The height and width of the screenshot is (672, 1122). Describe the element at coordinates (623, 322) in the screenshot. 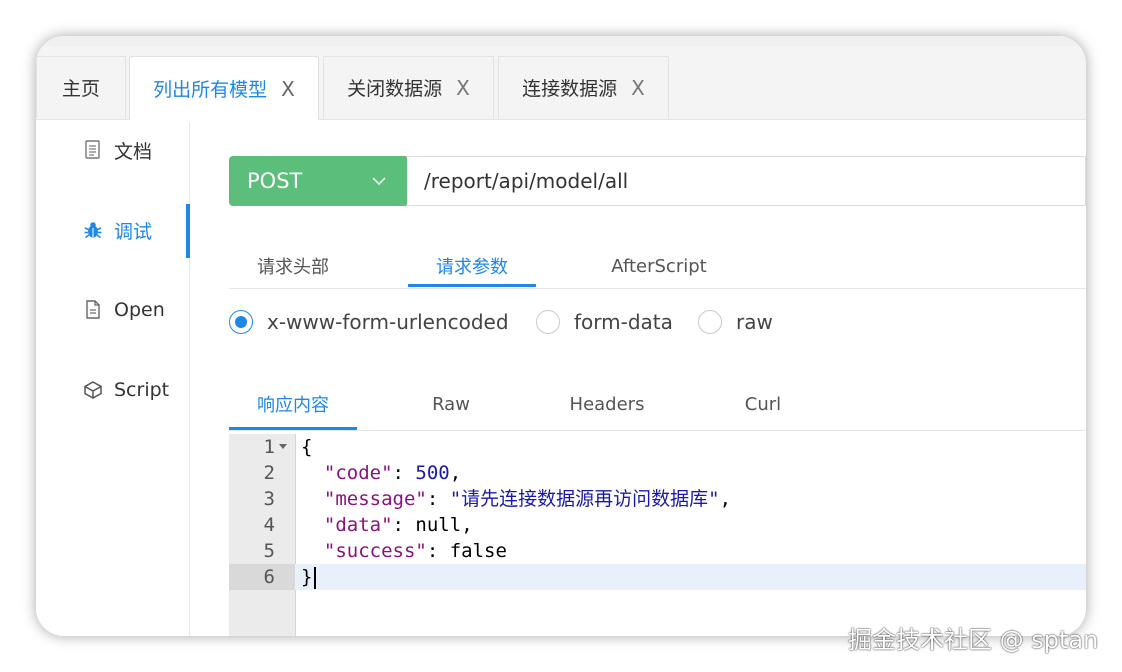

I see `radio-label: form-data` at that location.